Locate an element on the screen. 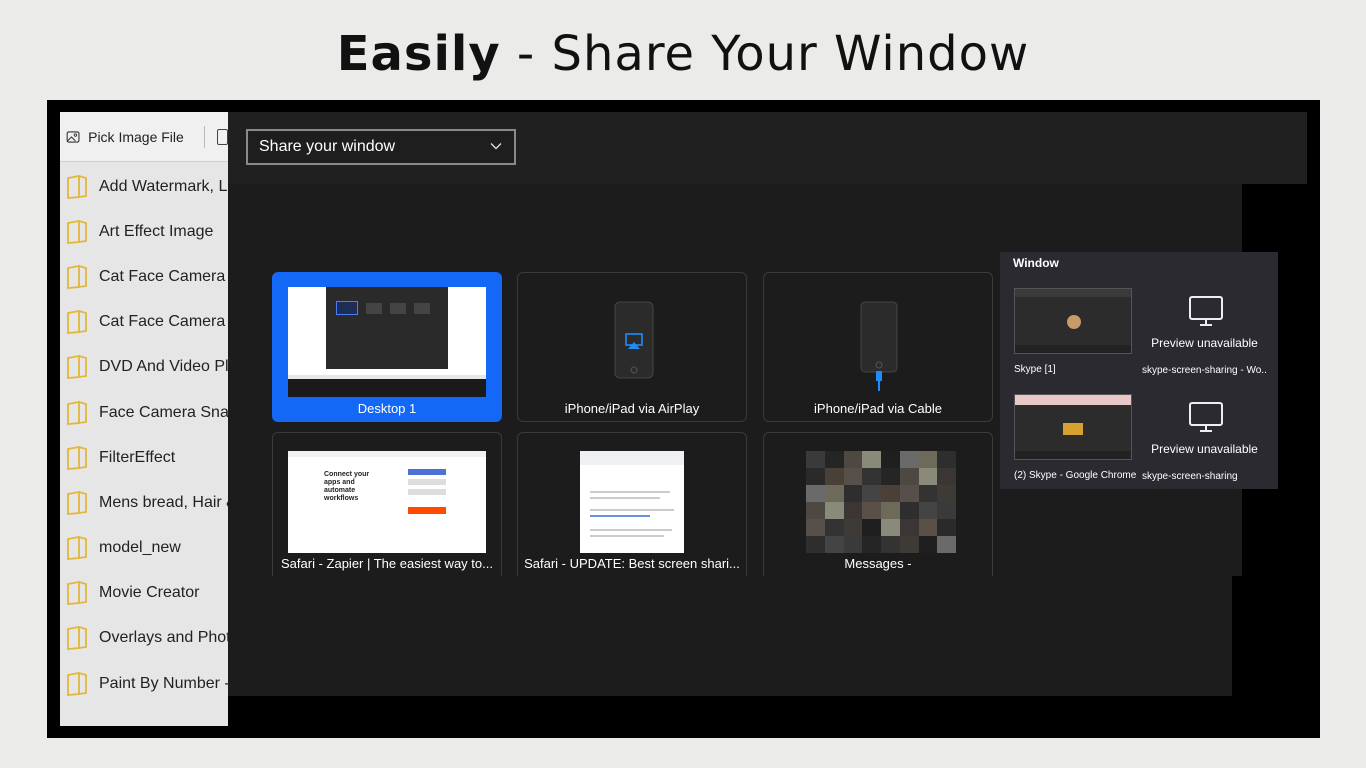 The width and height of the screenshot is (1366, 768). file-list-item: Mens bread, Hair & is located at coordinates (144, 502).